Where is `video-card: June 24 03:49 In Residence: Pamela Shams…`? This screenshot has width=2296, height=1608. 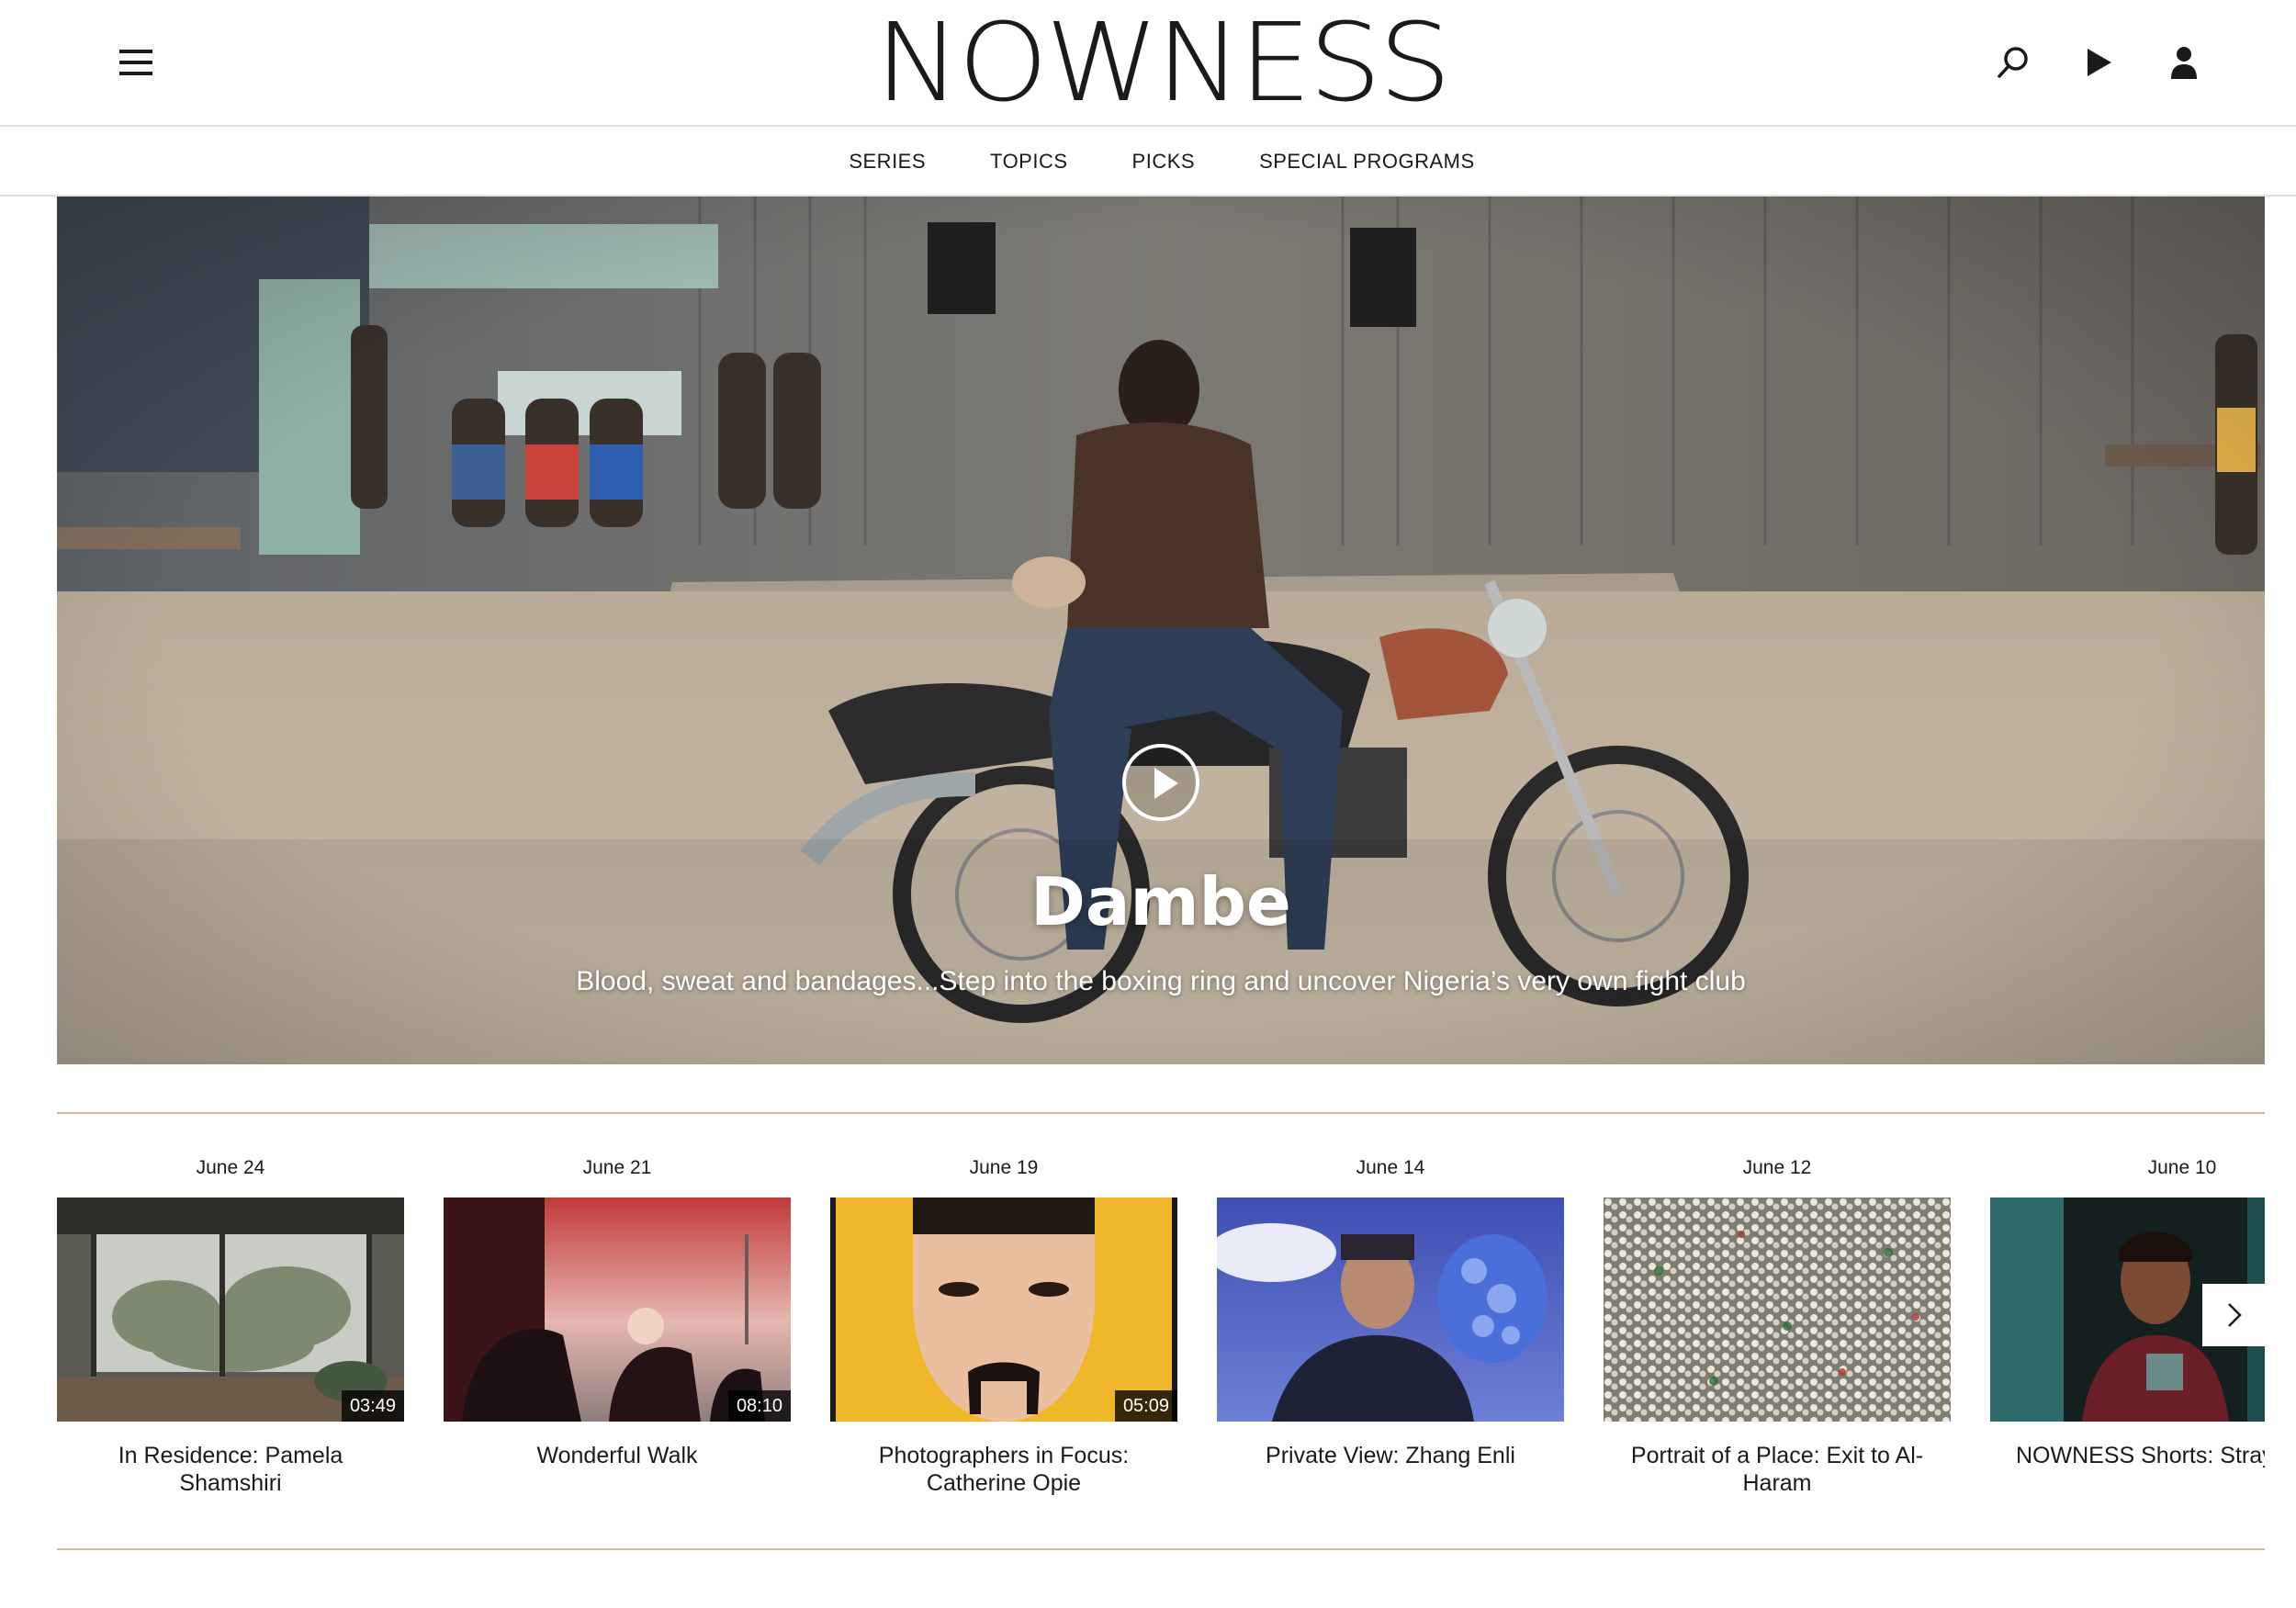 video-card: June 24 03:49 In Residence: Pamela Shams… is located at coordinates (230, 1326).